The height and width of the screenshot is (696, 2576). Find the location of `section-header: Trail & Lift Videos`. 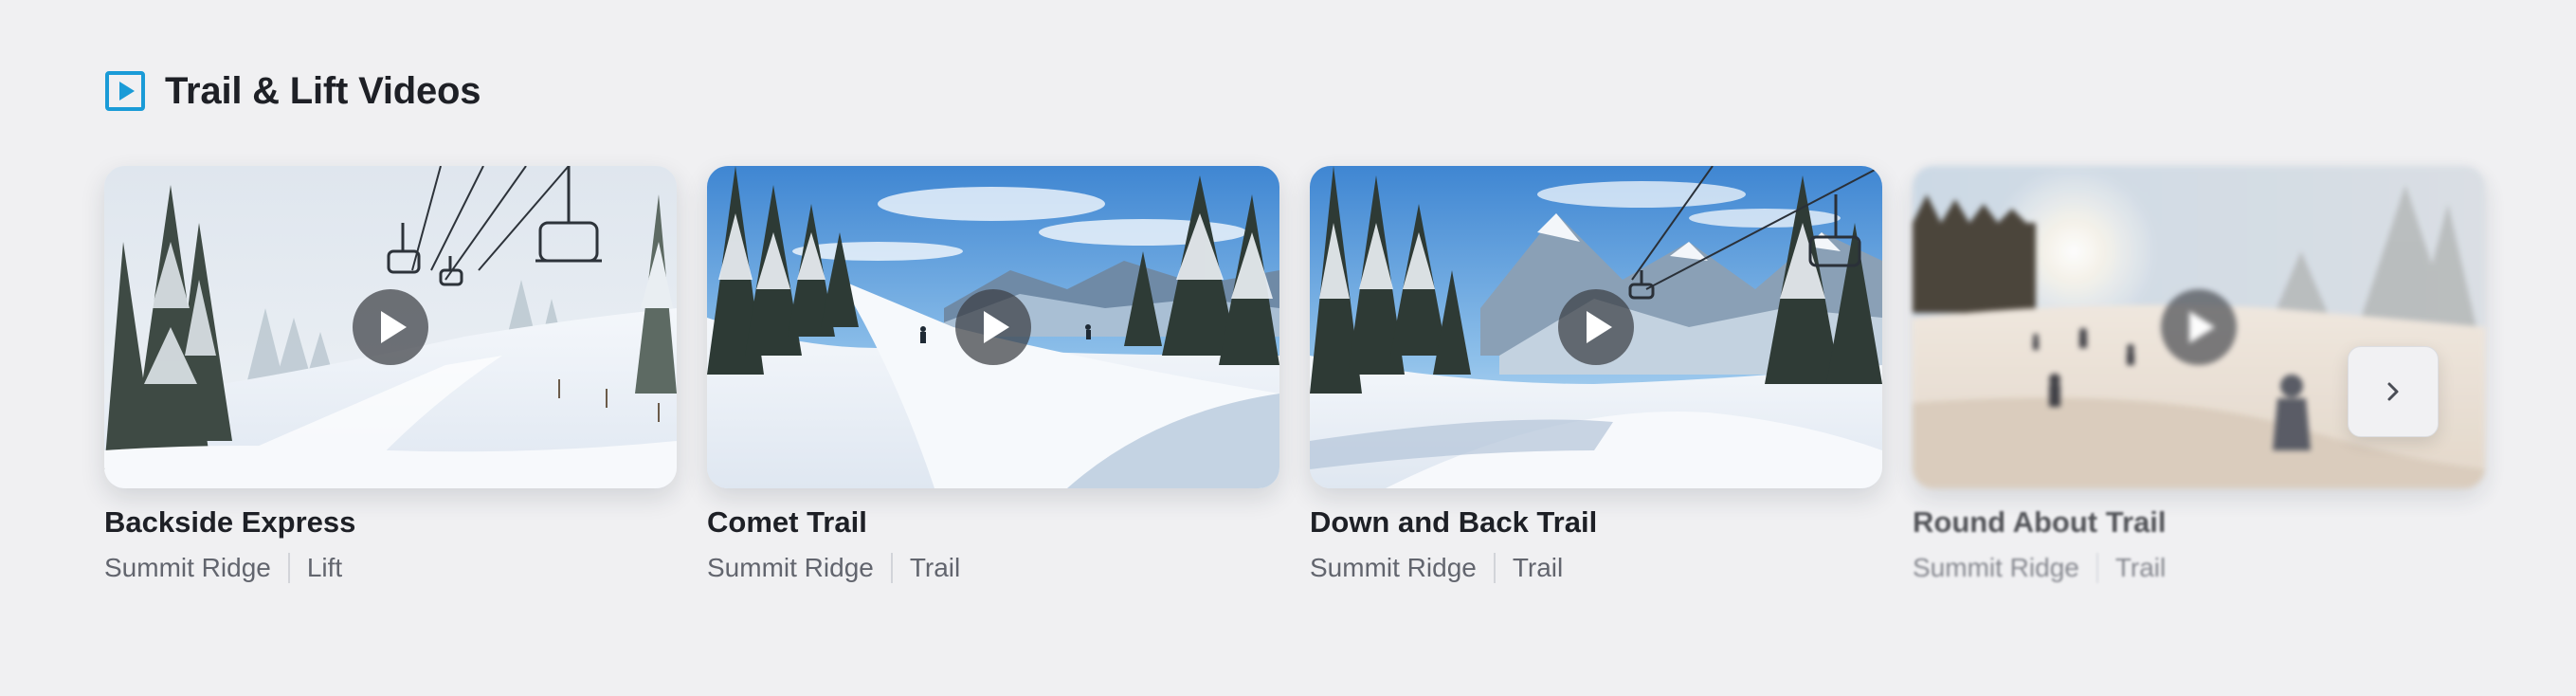

section-header: Trail & Lift Videos is located at coordinates (292, 91).